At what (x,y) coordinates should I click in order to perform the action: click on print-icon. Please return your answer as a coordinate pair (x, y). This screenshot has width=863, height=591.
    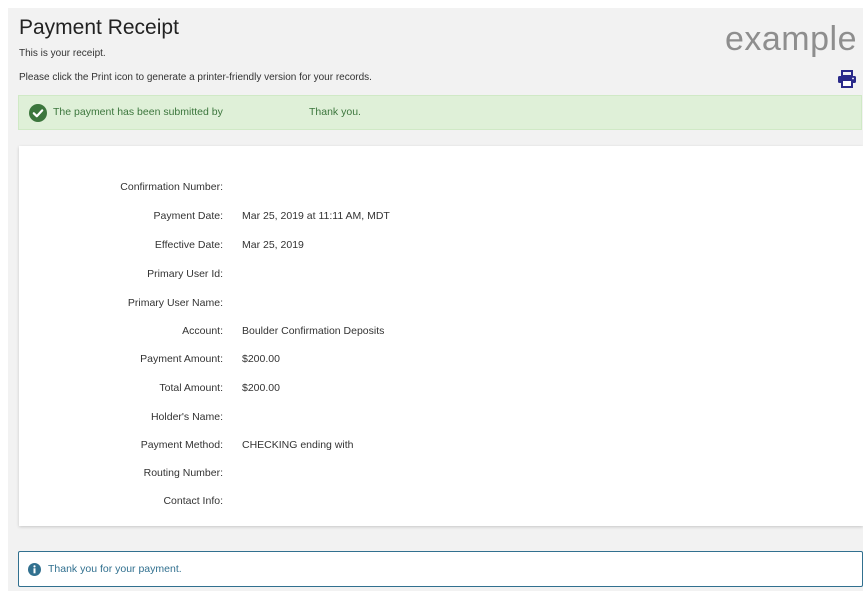
    Looking at the image, I should click on (847, 79).